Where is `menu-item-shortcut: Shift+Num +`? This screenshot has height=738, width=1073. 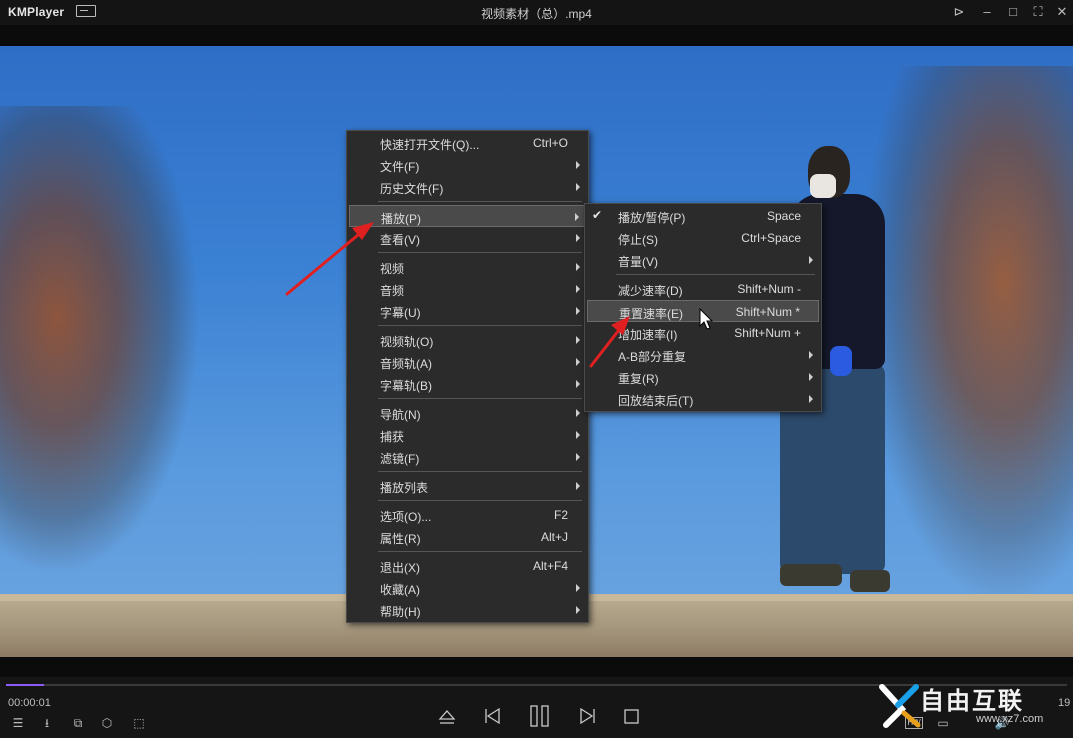 menu-item-shortcut: Shift+Num + is located at coordinates (767, 333).